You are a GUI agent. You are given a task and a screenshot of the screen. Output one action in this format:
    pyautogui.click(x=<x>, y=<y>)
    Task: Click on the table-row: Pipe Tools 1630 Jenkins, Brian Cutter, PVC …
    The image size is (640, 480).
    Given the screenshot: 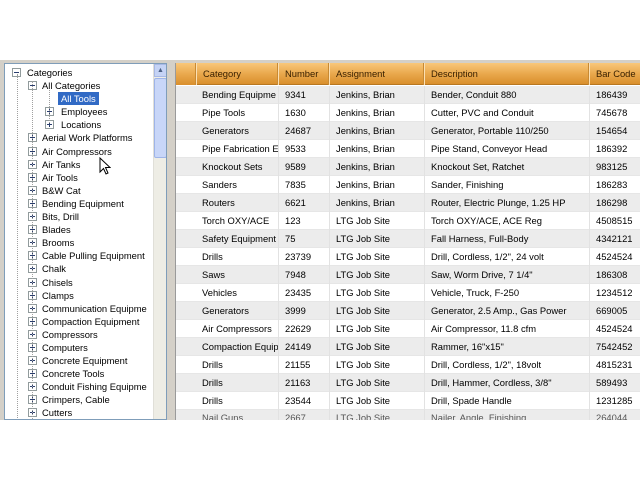 What is the action you would take?
    pyautogui.click(x=408, y=113)
    